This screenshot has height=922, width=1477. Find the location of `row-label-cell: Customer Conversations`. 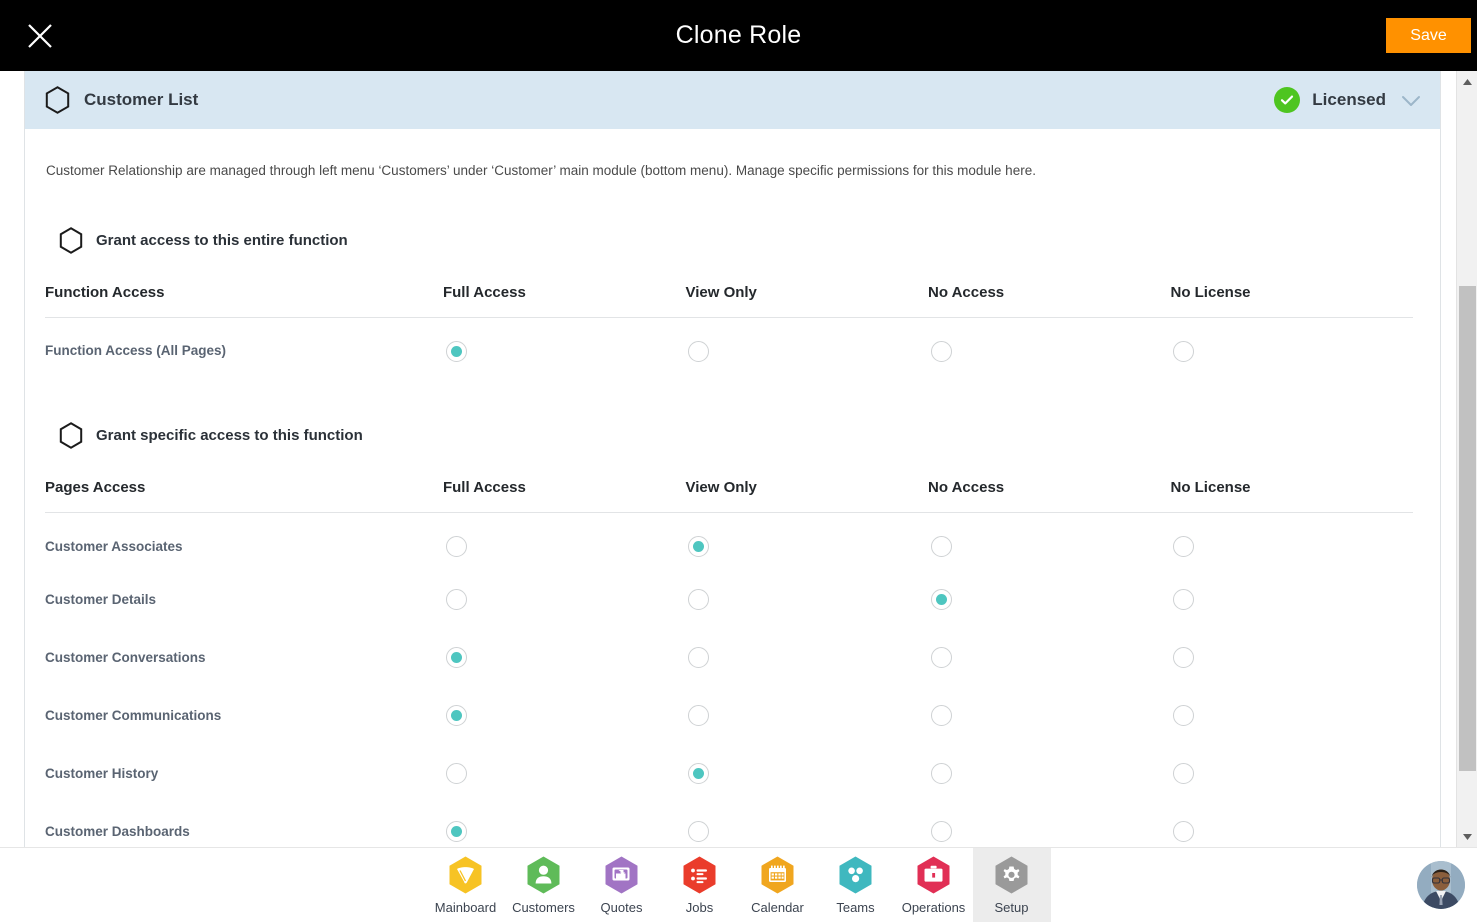

row-label-cell: Customer Conversations is located at coordinates (244, 658).